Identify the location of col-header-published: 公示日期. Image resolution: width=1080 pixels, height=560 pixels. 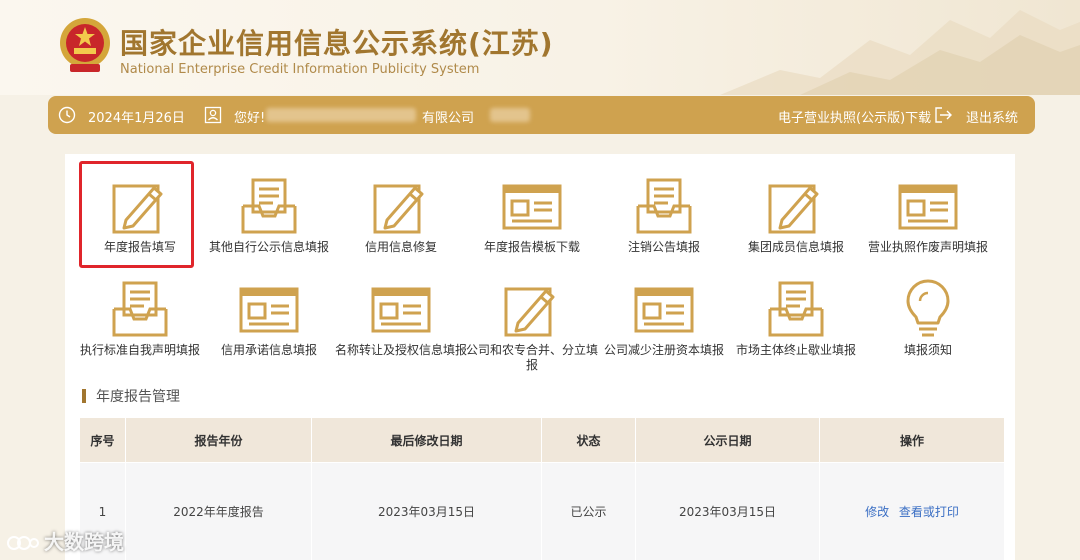
(727, 440).